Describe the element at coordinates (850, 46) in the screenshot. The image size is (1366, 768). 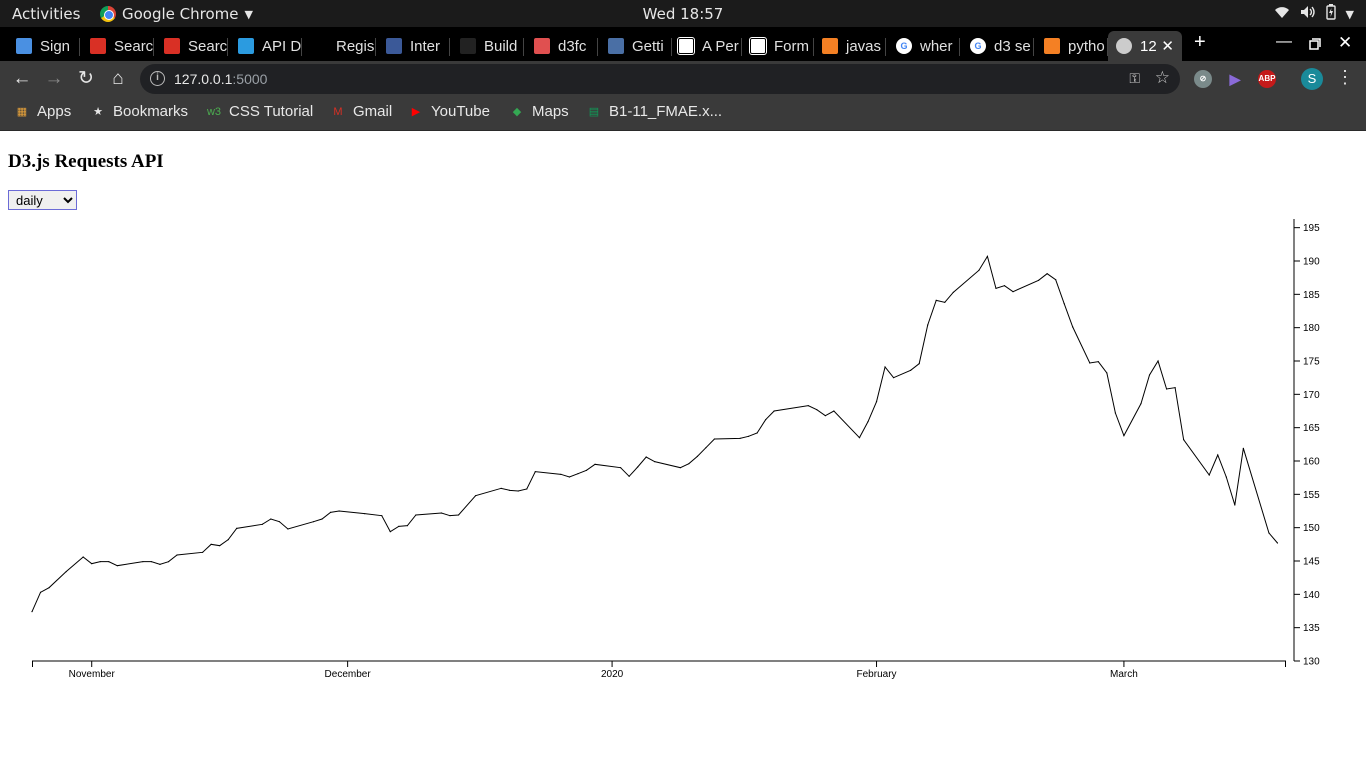
I see `browser-tab: javas` at that location.